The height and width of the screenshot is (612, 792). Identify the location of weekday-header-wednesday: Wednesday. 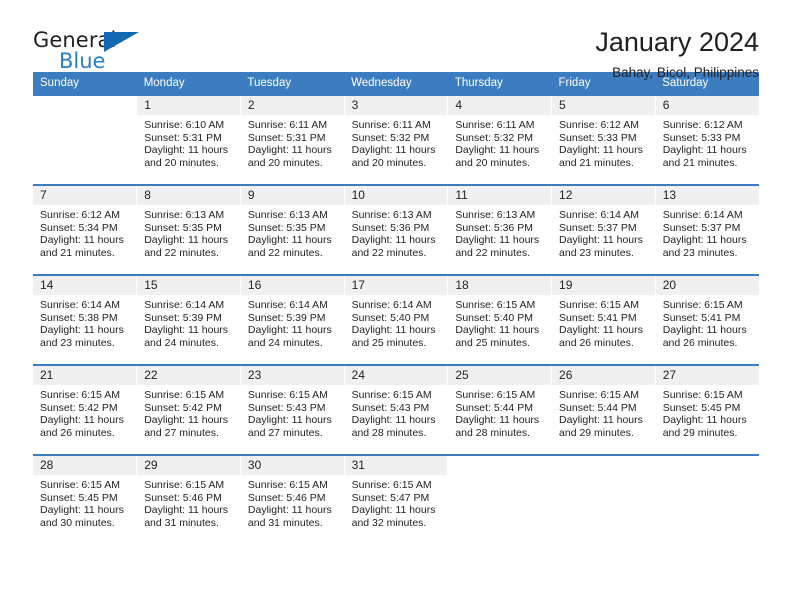
(396, 83).